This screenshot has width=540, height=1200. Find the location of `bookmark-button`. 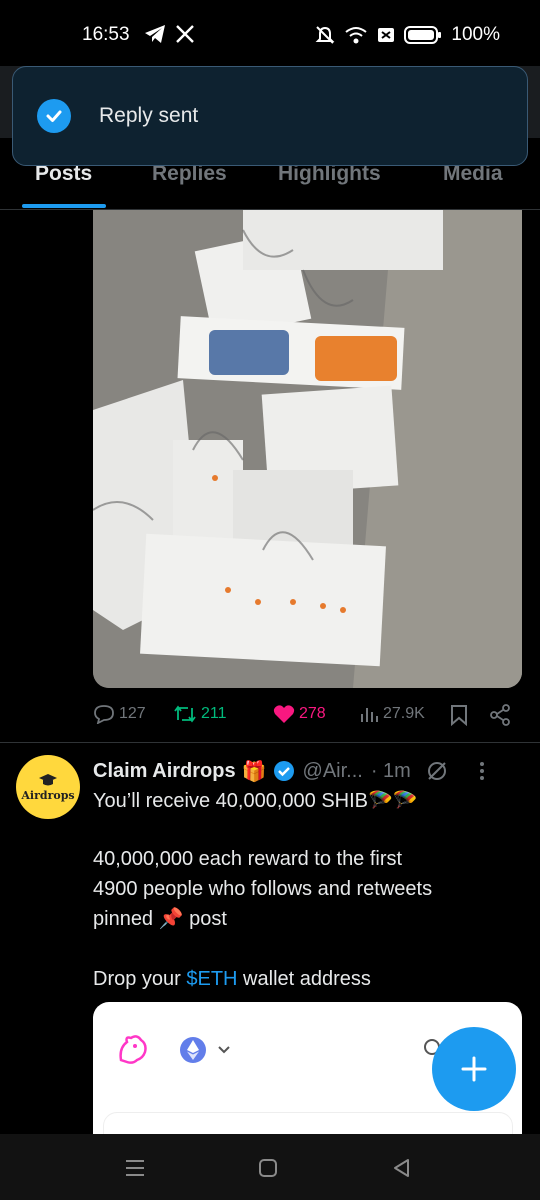

bookmark-button is located at coordinates (459, 715).